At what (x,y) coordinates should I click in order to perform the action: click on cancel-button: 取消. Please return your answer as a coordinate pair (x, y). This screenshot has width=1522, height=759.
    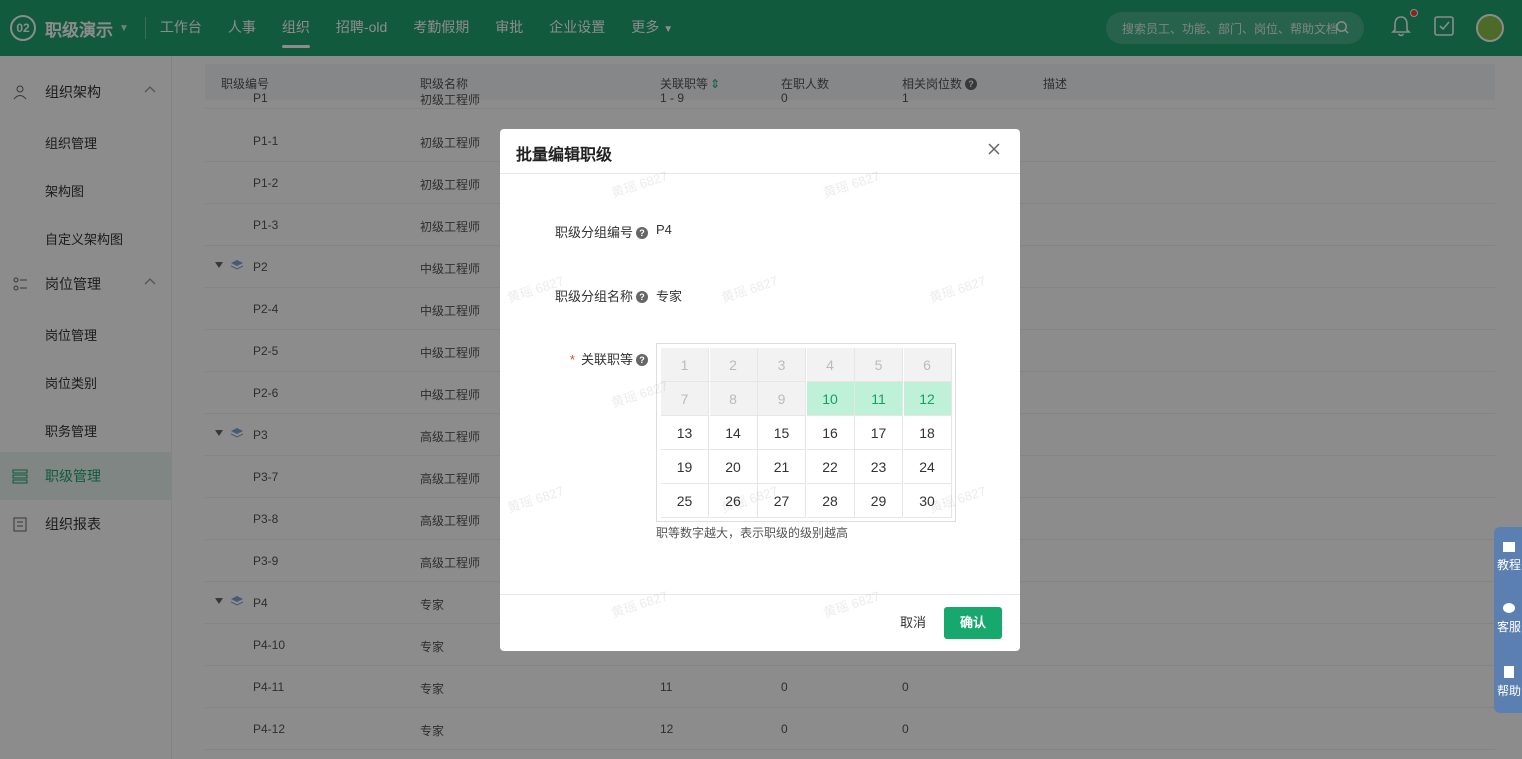
    Looking at the image, I should click on (913, 623).